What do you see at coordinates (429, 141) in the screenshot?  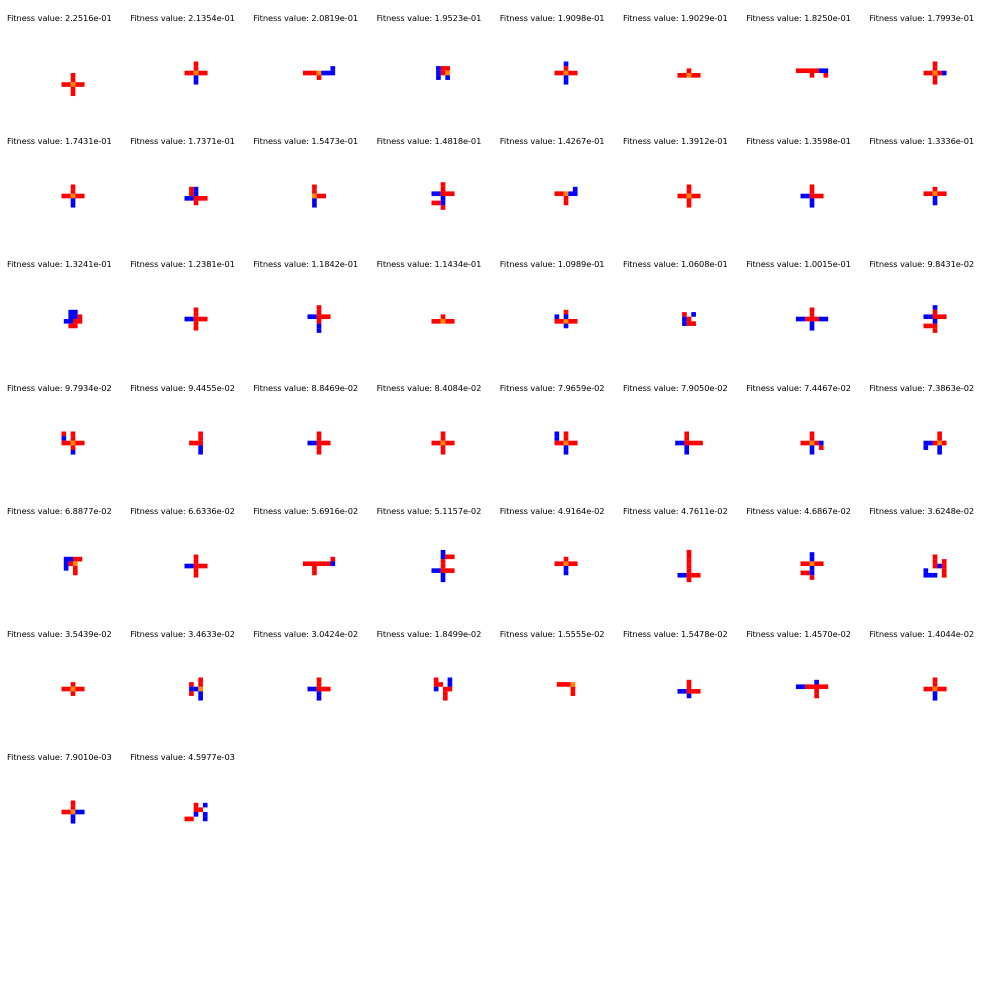 I see `fitness-label: Fitness value: 1.4818e-01` at bounding box center [429, 141].